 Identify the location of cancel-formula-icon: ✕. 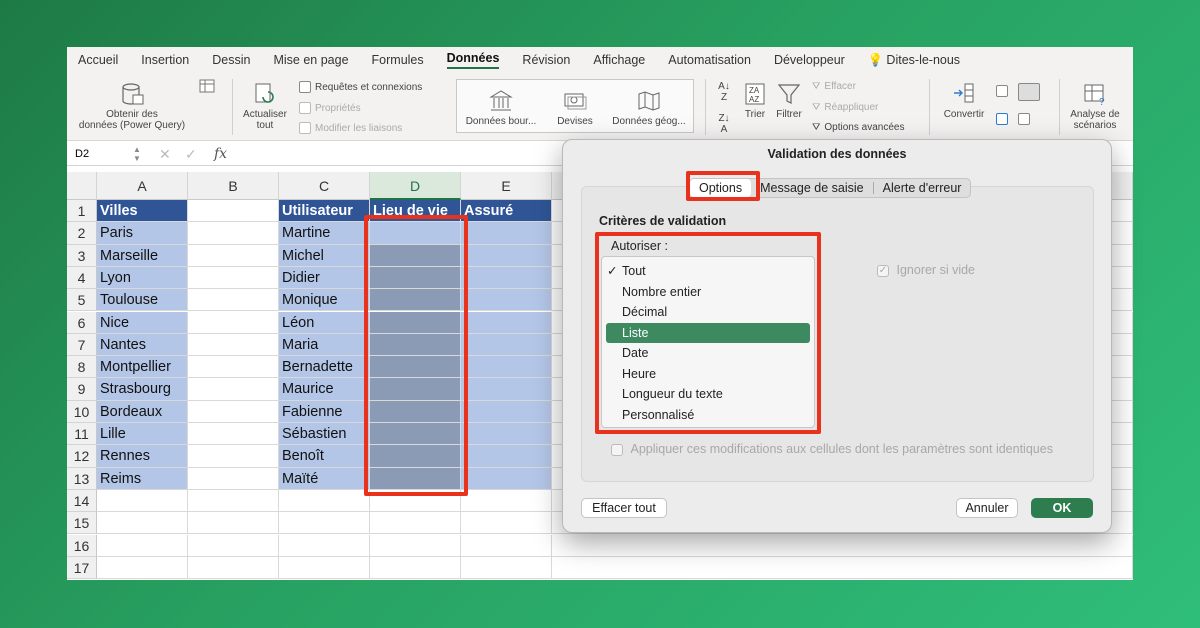
(165, 154).